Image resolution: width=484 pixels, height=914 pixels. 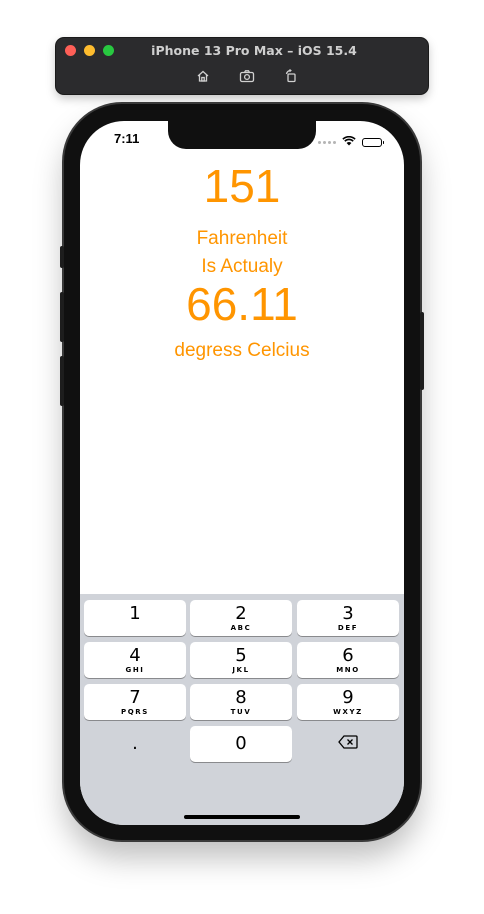 I want to click on key-digit: 1, so click(x=135, y=613).